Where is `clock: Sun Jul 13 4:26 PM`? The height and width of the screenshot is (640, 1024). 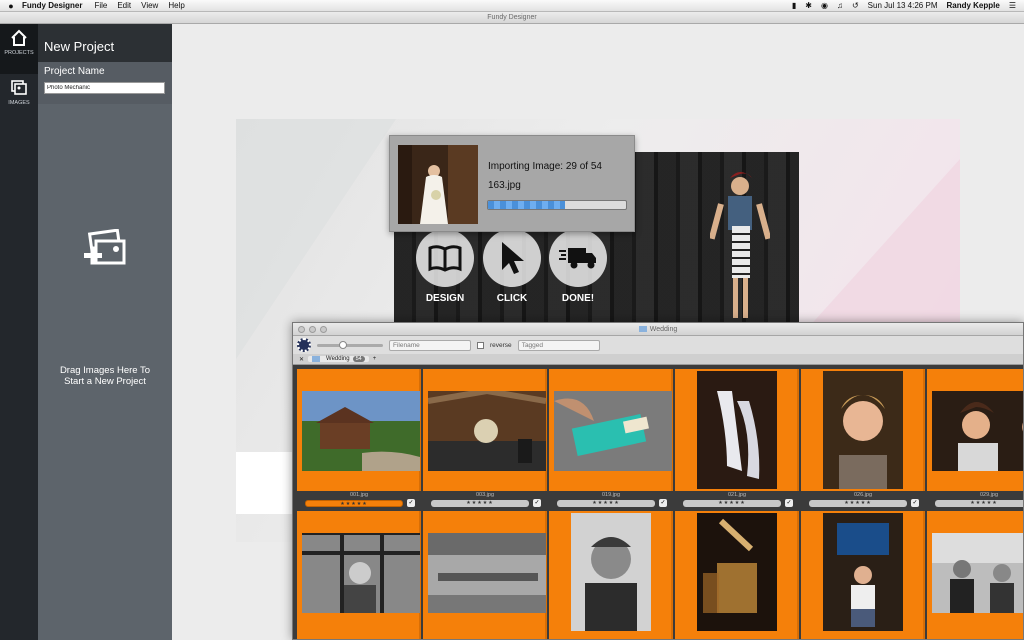
clock: Sun Jul 13 4:26 PM is located at coordinates (903, 5).